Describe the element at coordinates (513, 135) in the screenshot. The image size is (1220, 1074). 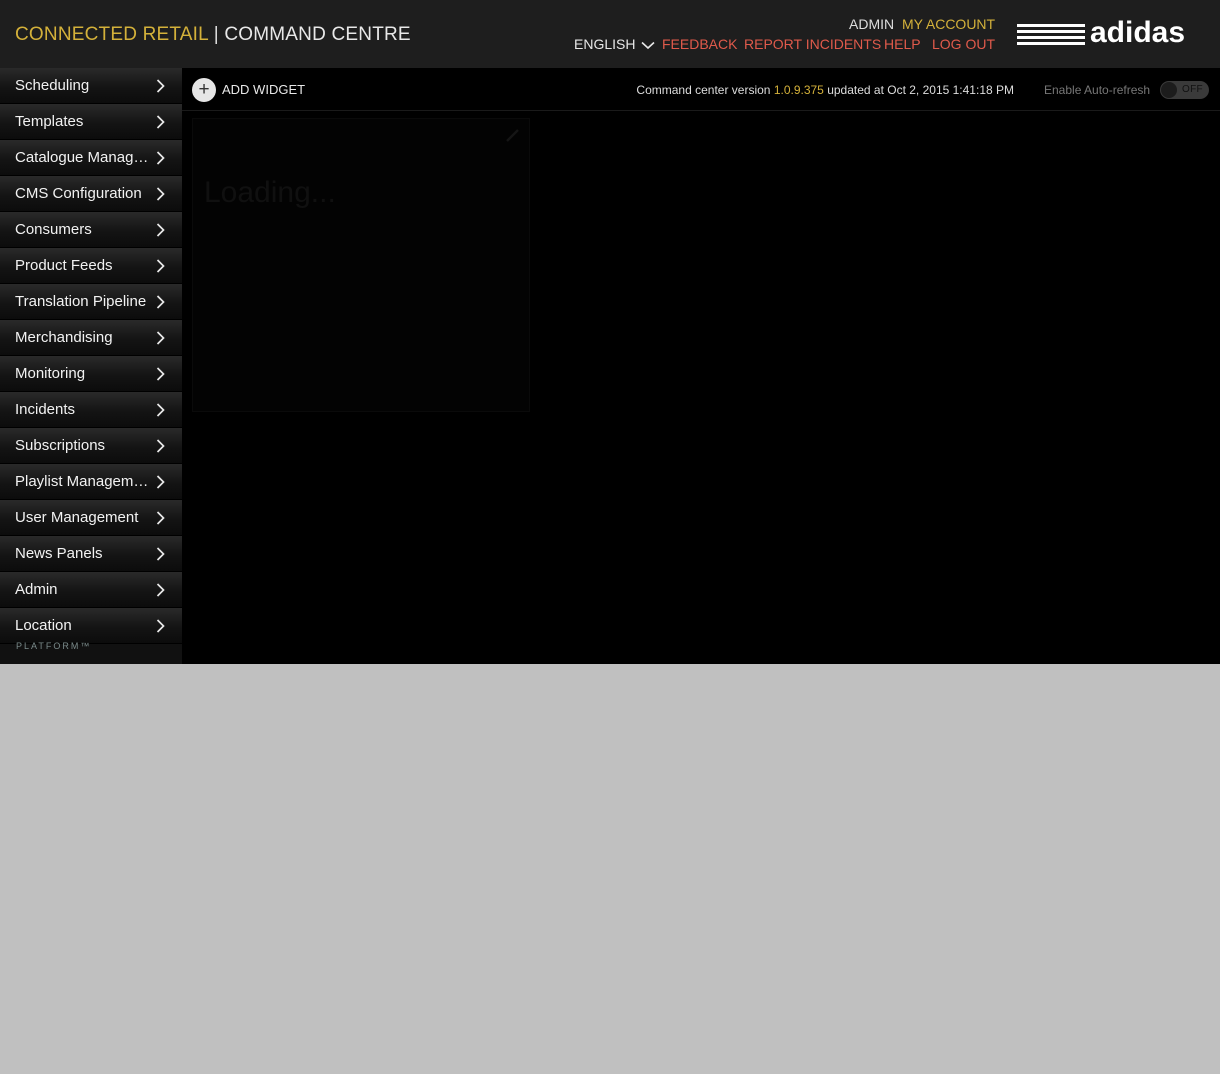
I see `pencil-icon` at that location.